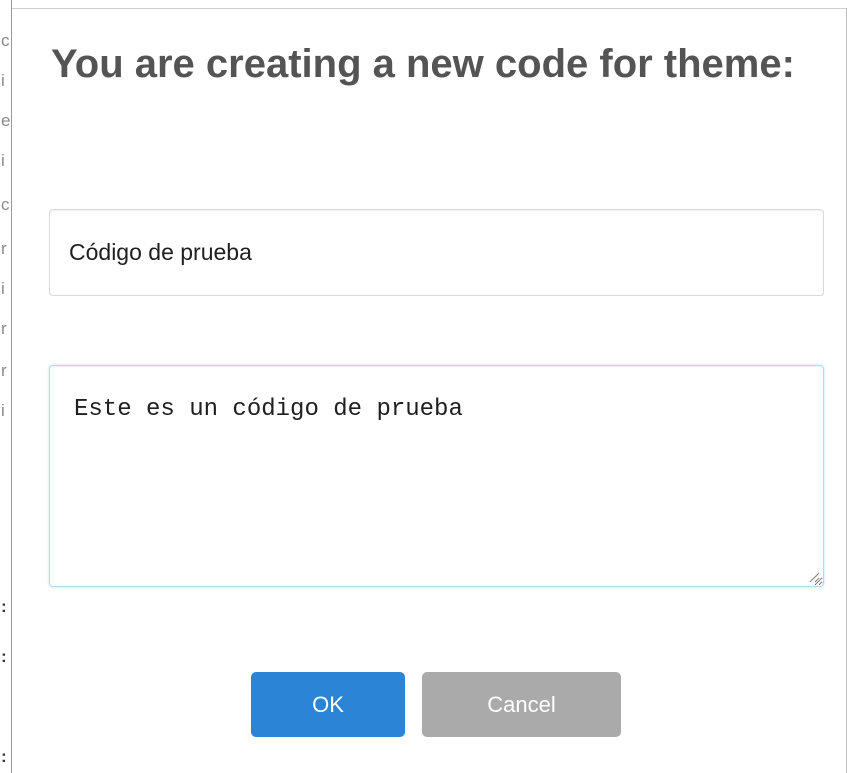  I want to click on code-name-input, so click(436, 252).